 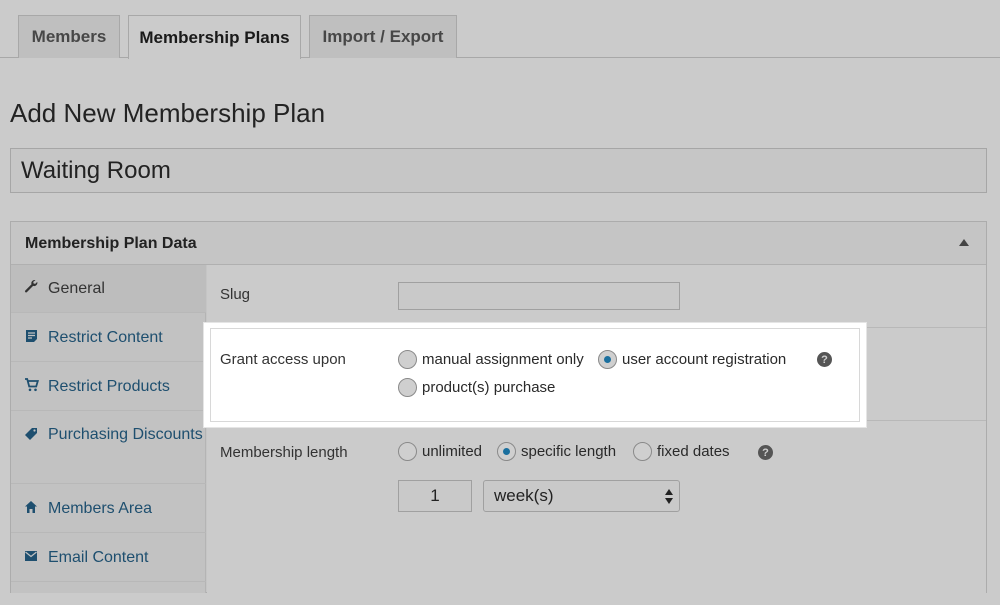 I want to click on radio-manual-assignment: manual assignment only, so click(x=491, y=359).